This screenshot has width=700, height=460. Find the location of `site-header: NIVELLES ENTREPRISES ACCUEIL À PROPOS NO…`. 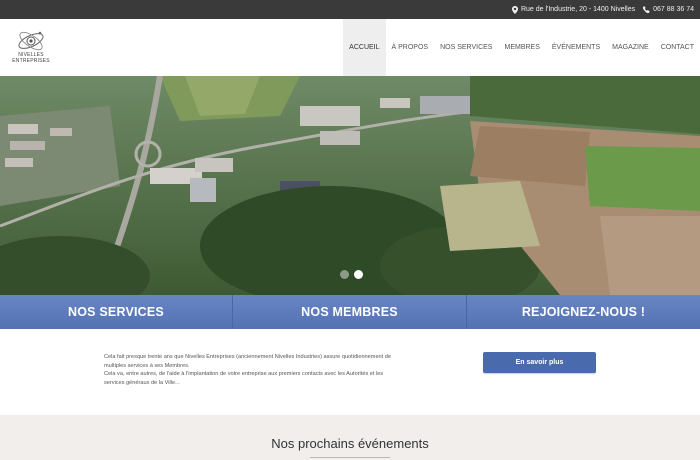

site-header: NIVELLES ENTREPRISES ACCUEIL À PROPOS NO… is located at coordinates (350, 47).